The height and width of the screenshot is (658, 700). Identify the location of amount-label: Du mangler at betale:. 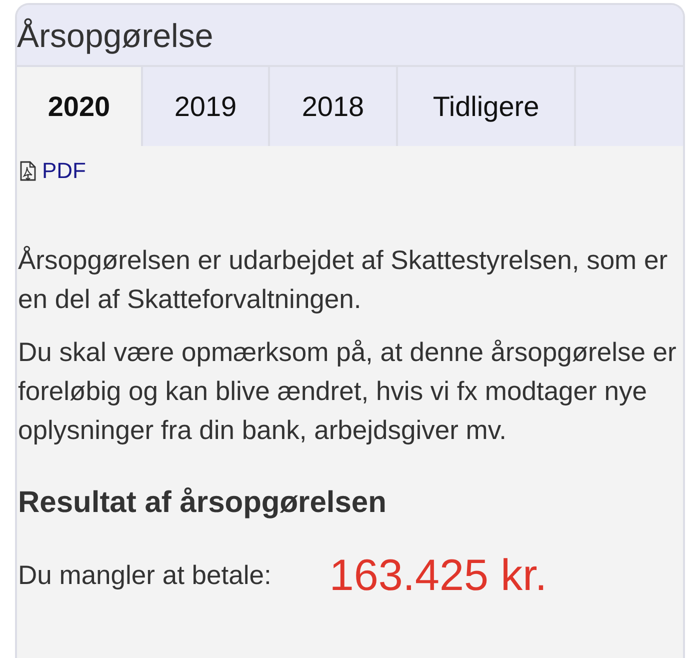
(145, 575).